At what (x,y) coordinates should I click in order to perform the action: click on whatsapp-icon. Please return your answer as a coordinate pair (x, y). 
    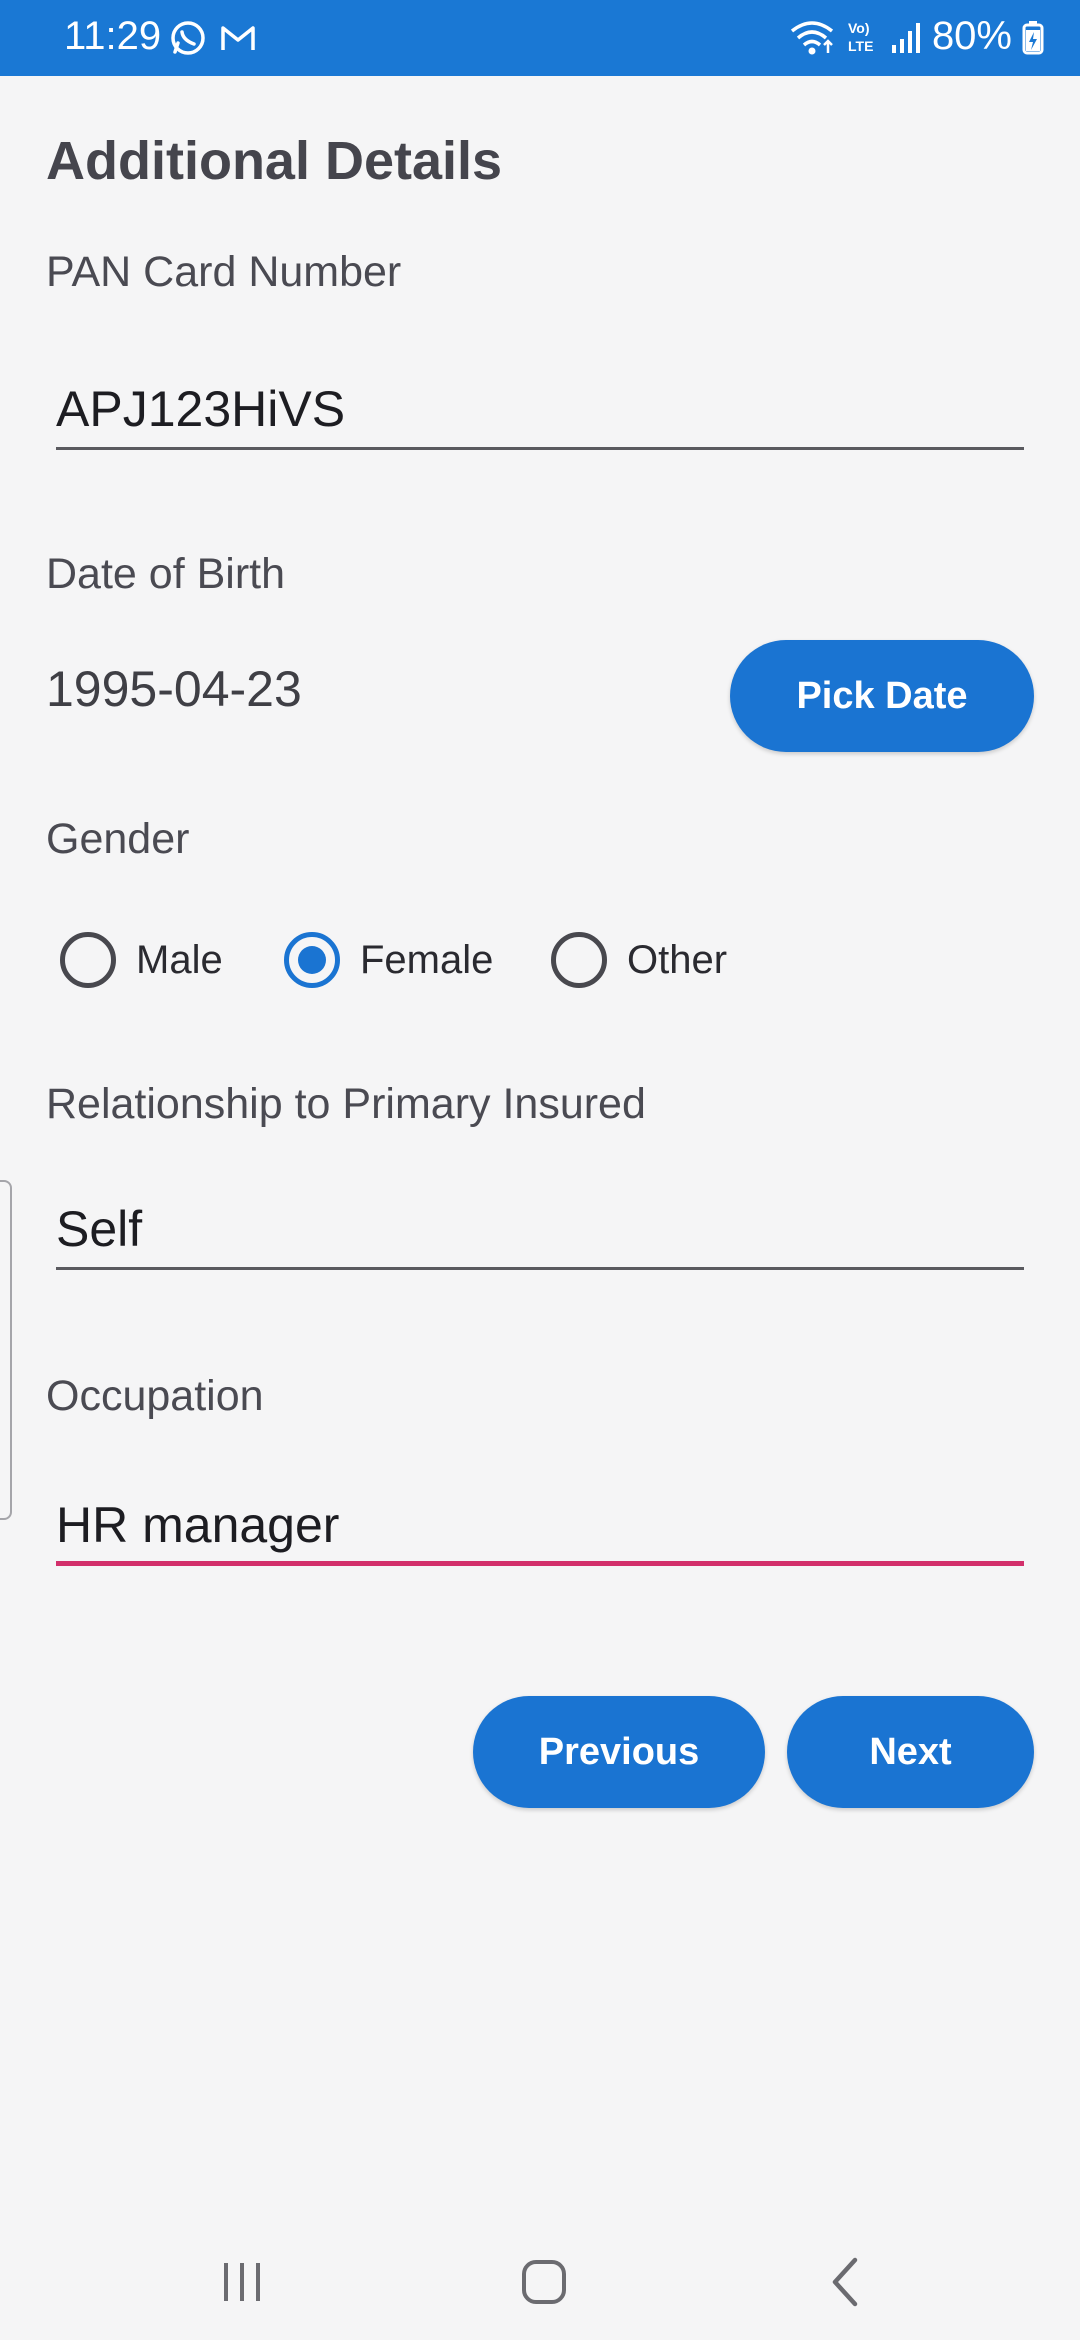
    Looking at the image, I should click on (188, 38).